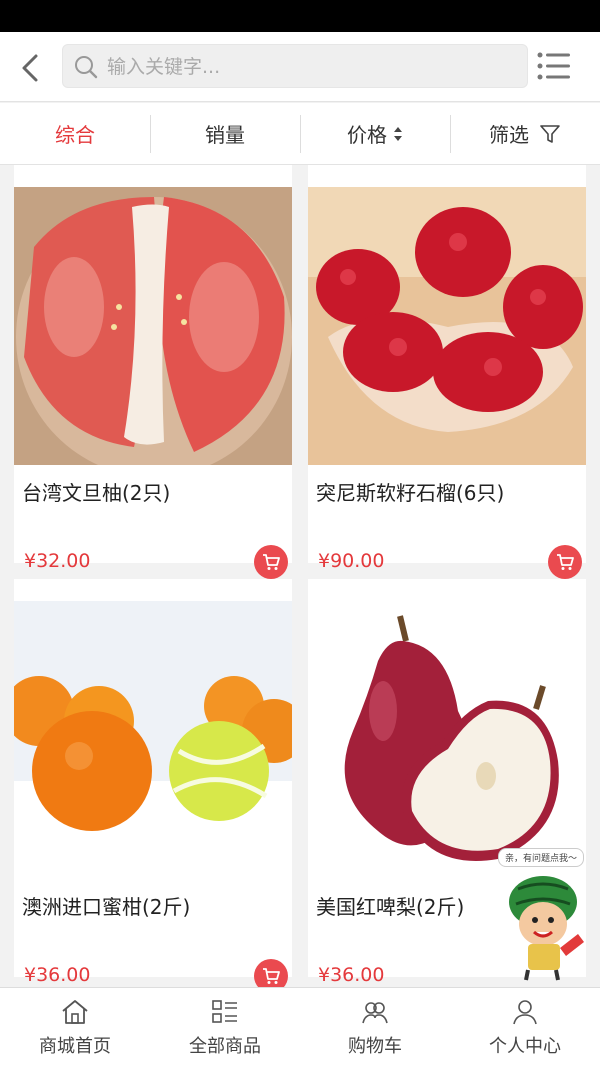  Describe the element at coordinates (57, 561) in the screenshot. I see `product-price: ¥32.00` at that location.